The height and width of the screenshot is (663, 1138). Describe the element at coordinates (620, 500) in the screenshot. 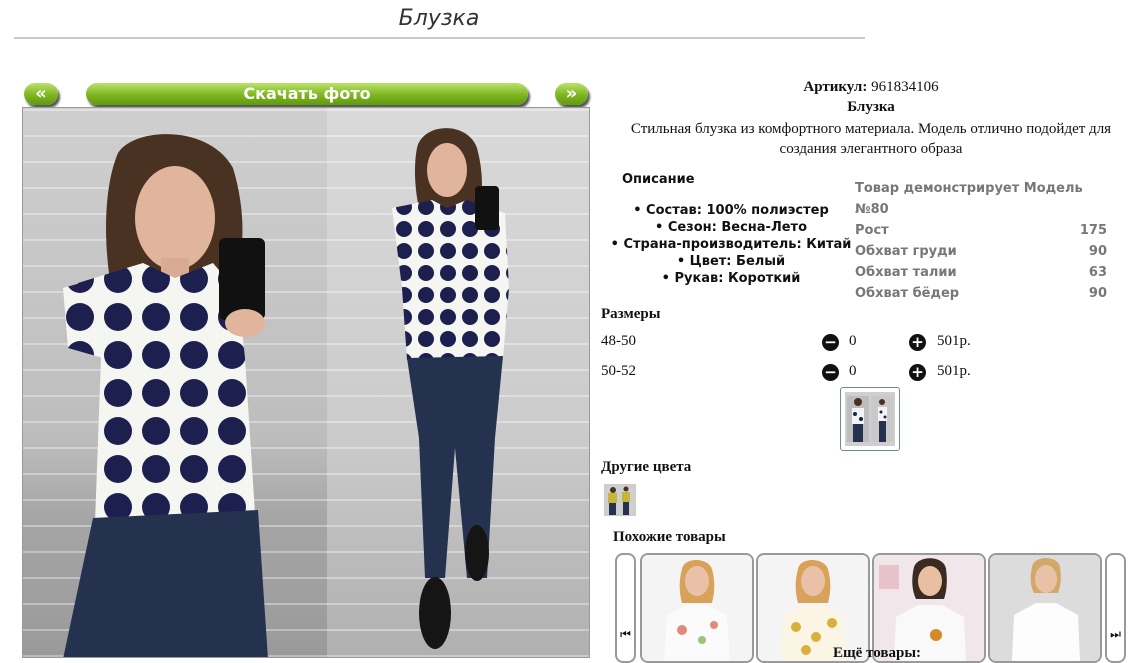

I see `other-color-thumbnail` at that location.